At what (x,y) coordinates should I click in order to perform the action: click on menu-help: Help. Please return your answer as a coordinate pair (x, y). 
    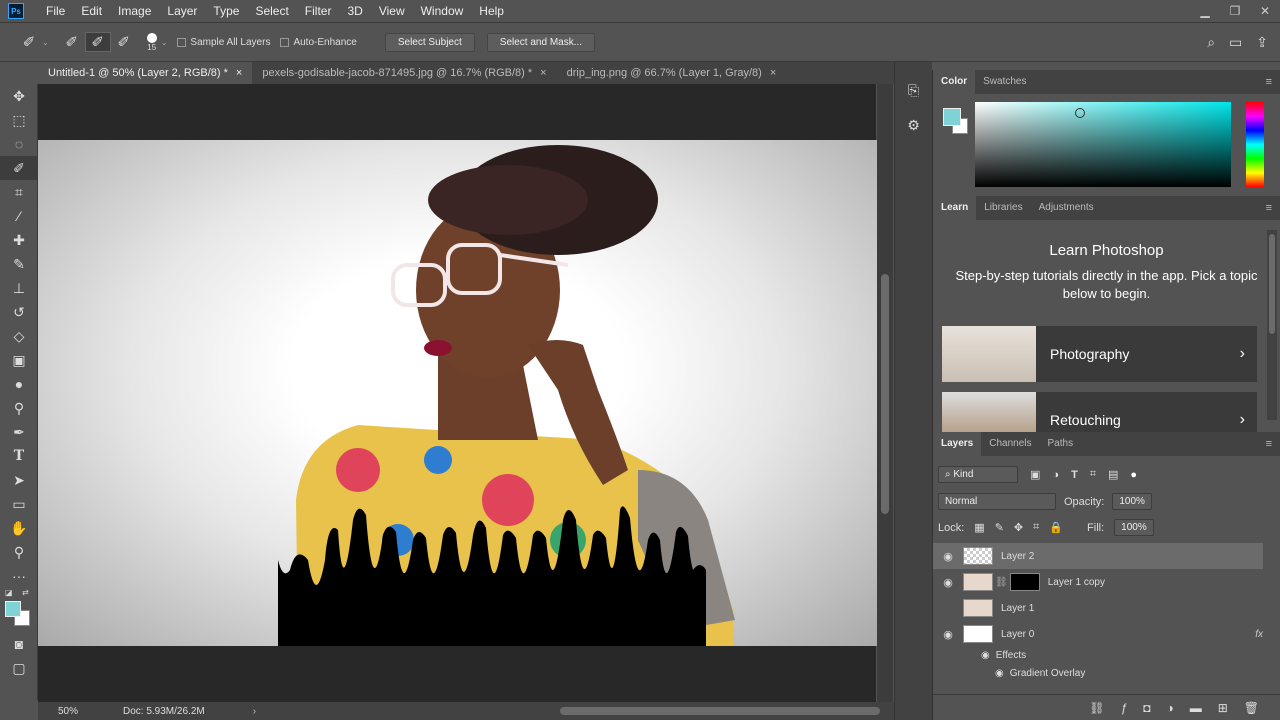
    Looking at the image, I should click on (491, 11).